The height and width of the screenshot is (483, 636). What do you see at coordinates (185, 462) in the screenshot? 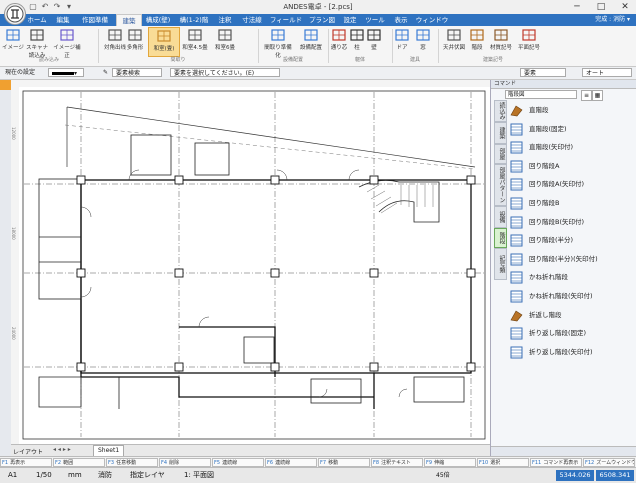
I see `function-key-f4: F4 削除` at bounding box center [185, 462].